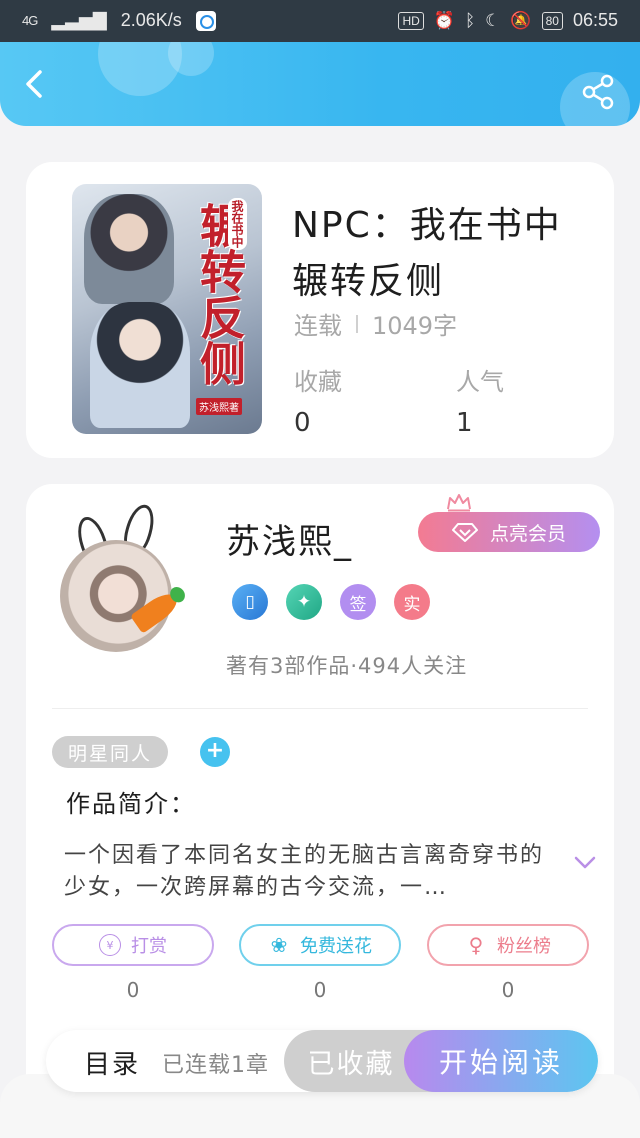 The height and width of the screenshot is (1138, 640). What do you see at coordinates (116, 596) in the screenshot?
I see `avatar` at bounding box center [116, 596].